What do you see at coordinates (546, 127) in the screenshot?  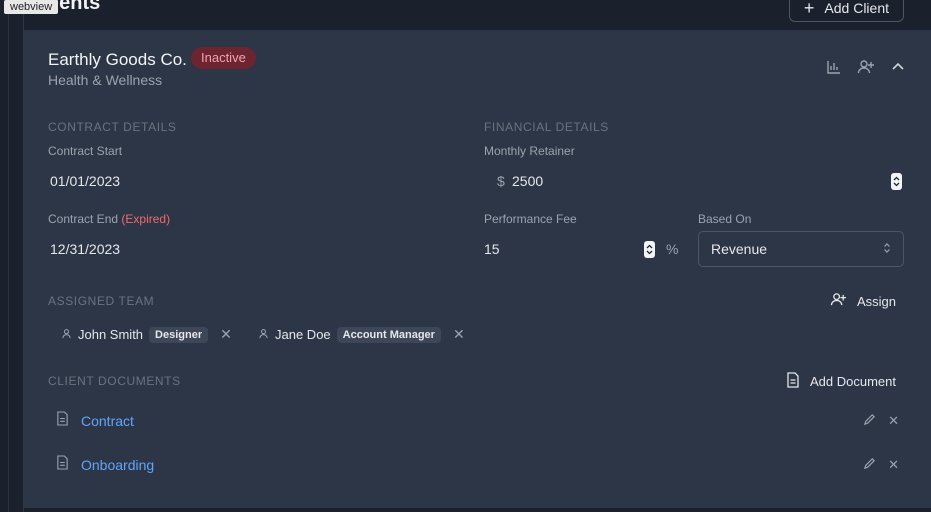 I see `financial-section-title: FINANCIAL DETAILS` at bounding box center [546, 127].